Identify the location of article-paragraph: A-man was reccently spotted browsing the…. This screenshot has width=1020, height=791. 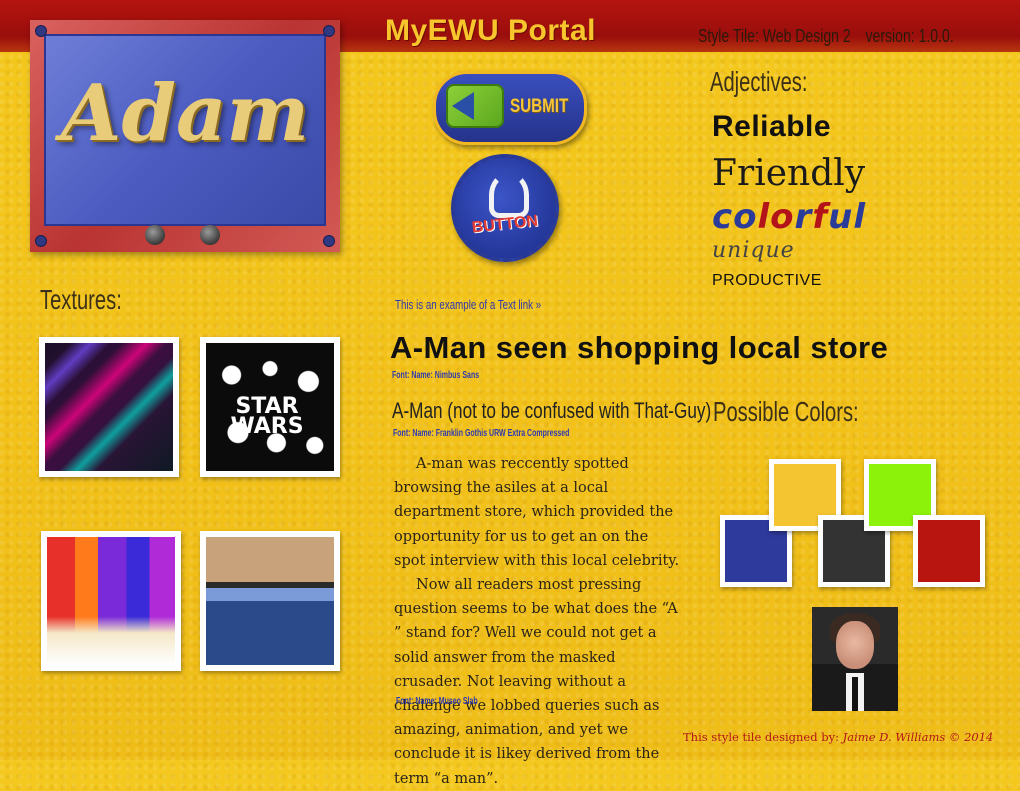
(537, 512).